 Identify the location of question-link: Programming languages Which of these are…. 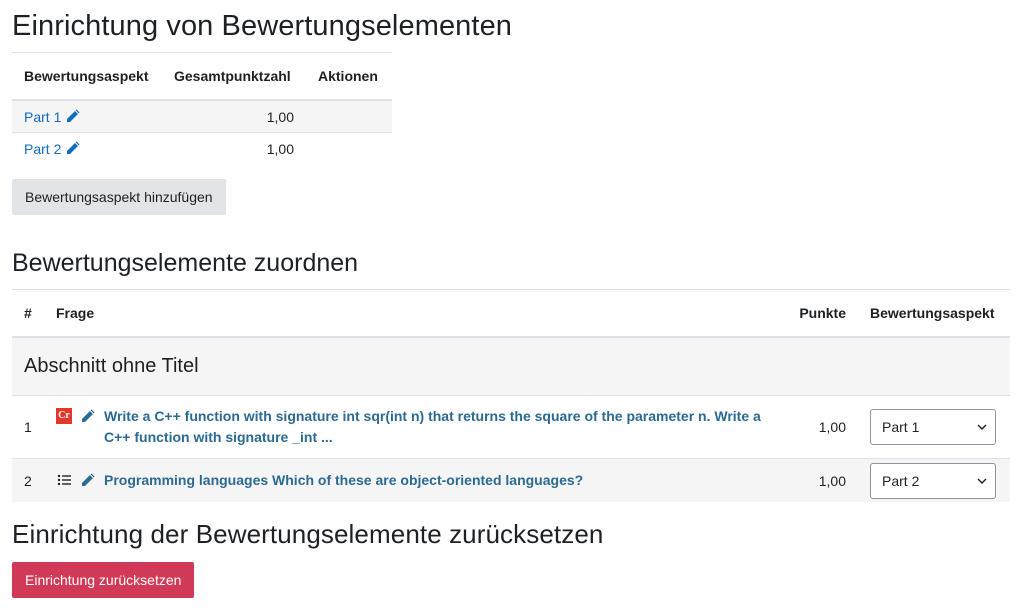
(343, 480).